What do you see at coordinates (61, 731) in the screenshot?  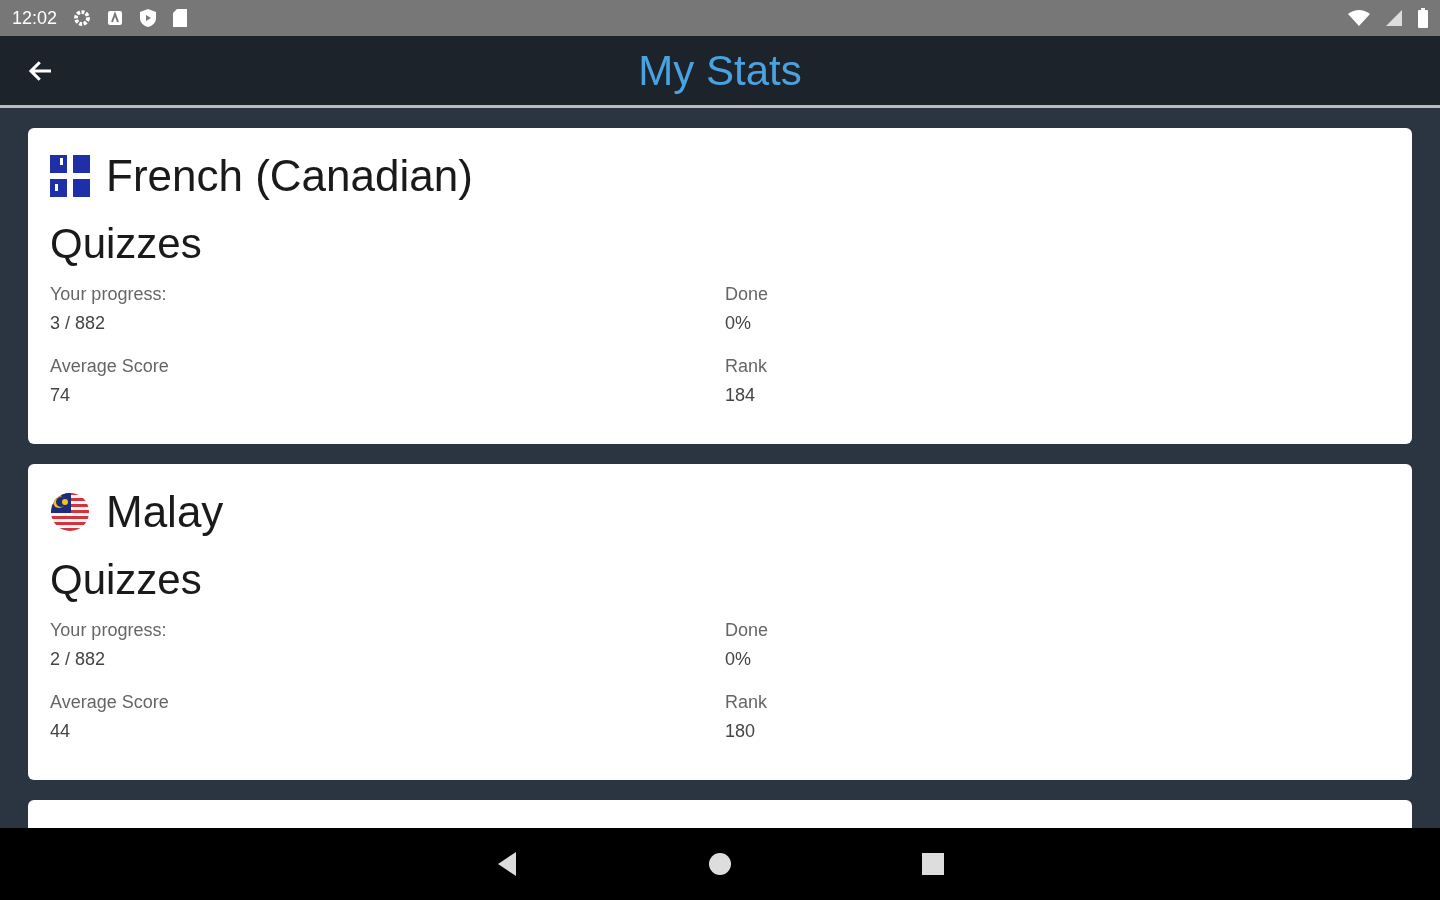 I see `stat-value: 44` at bounding box center [61, 731].